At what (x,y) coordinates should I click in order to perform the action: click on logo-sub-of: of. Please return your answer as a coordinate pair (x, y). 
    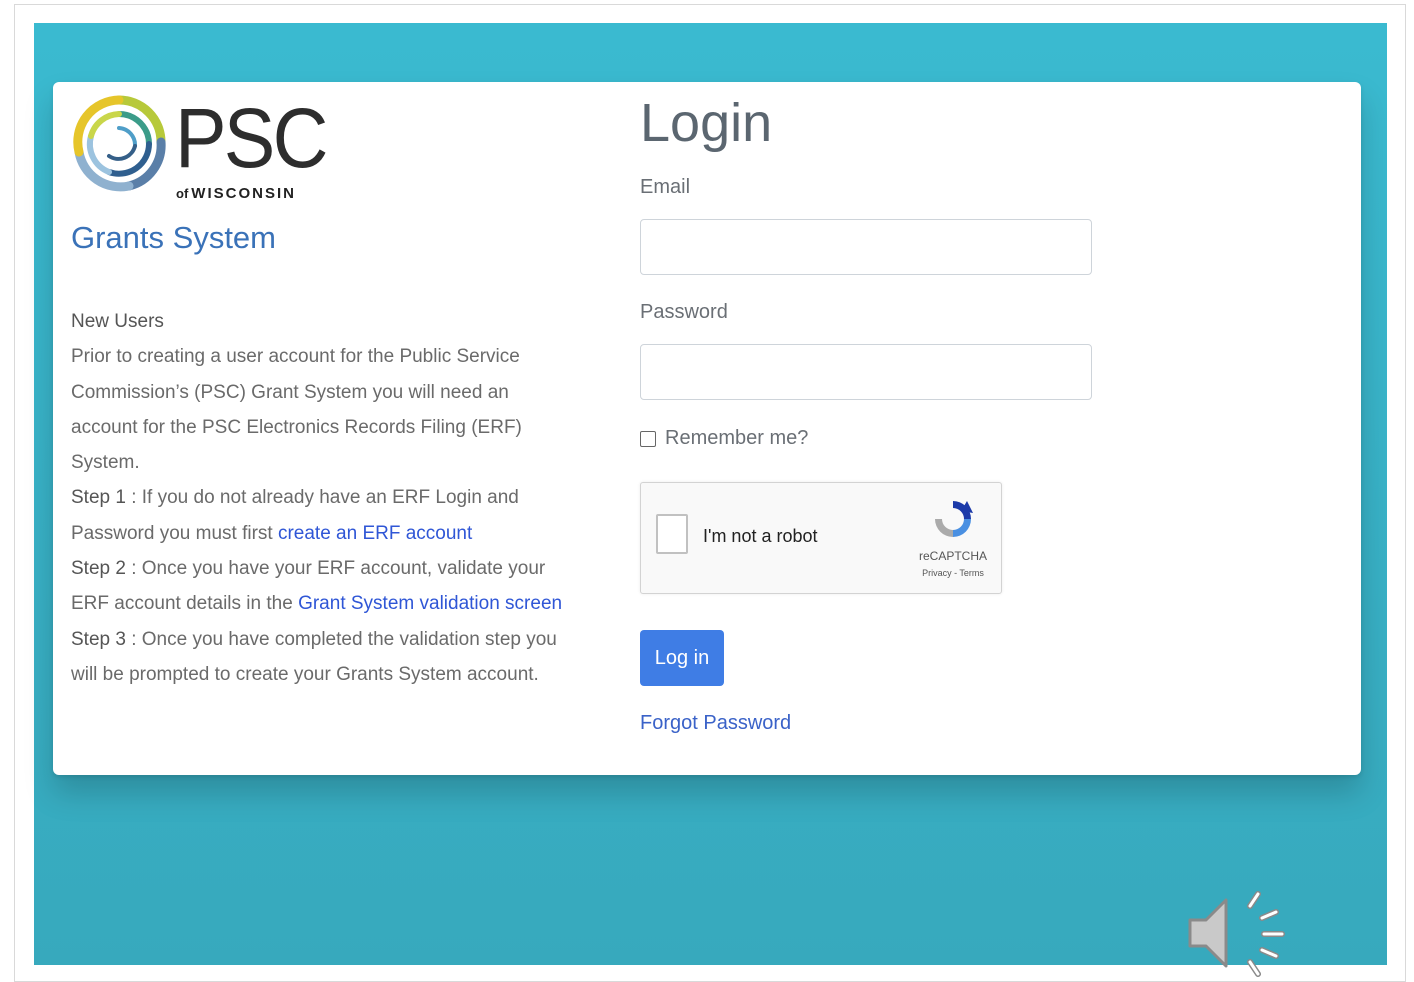
    Looking at the image, I should click on (182, 193).